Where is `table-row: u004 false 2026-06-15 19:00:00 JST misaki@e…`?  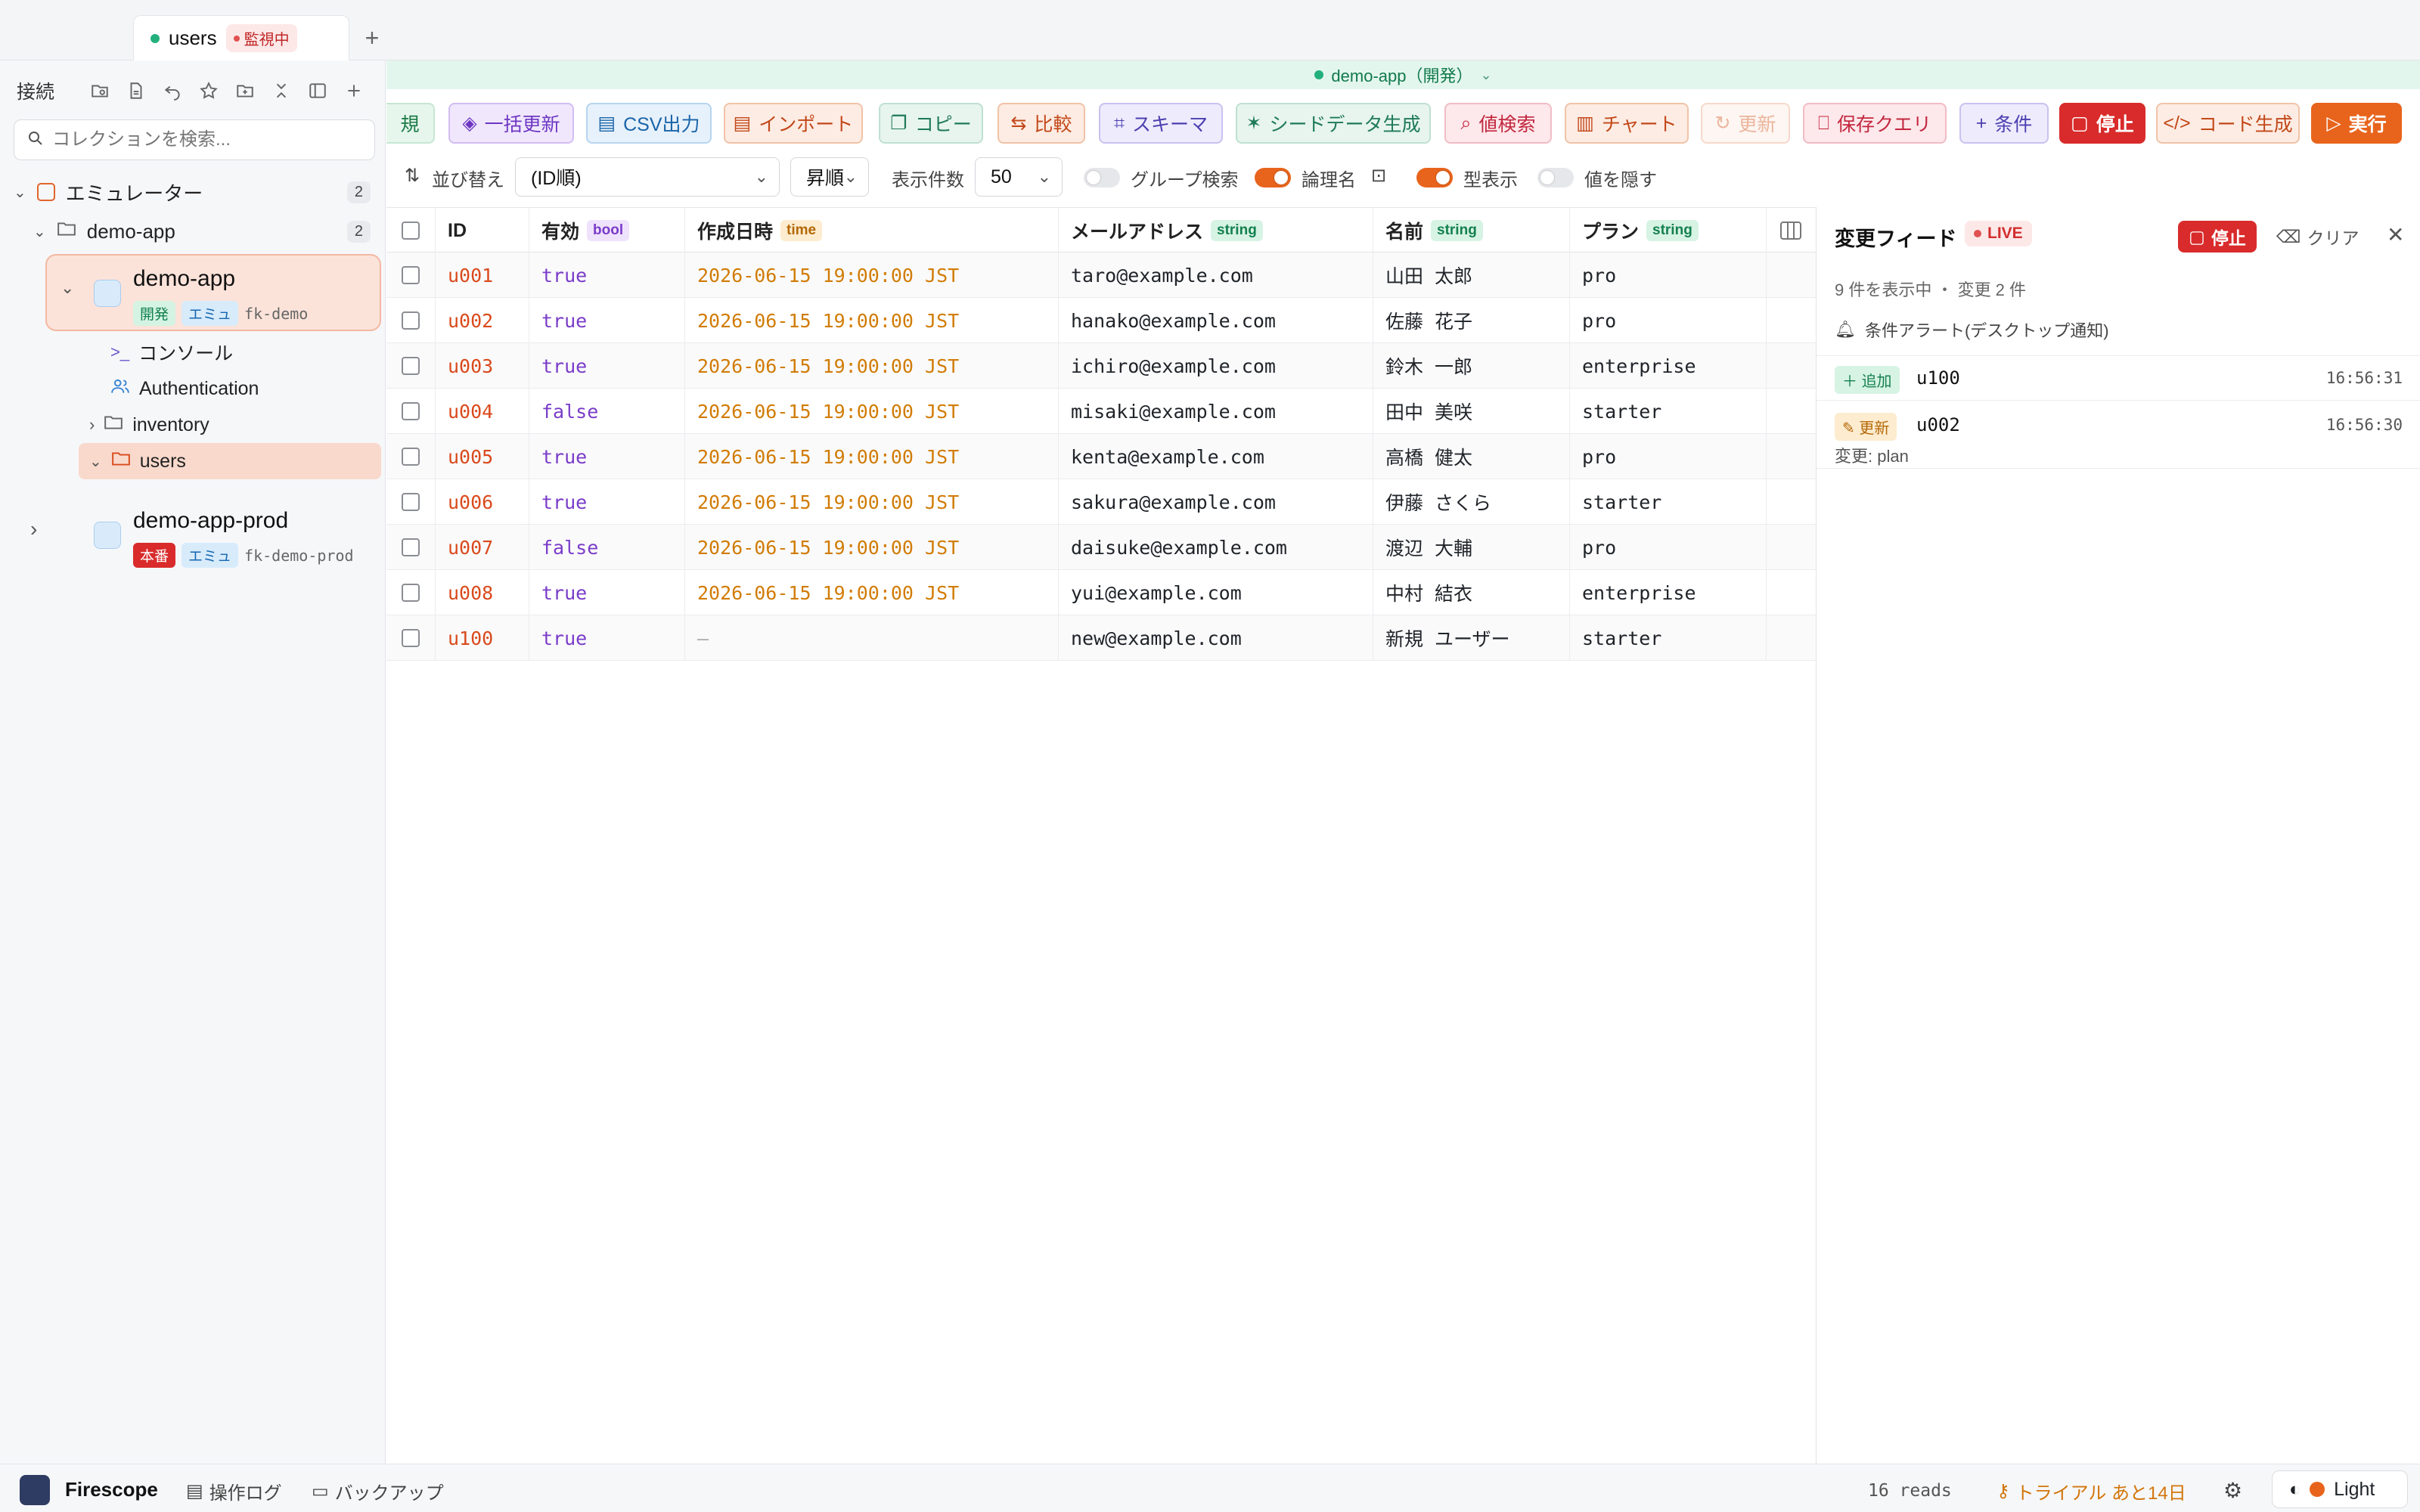
table-row: u004 false 2026-06-15 19:00:00 JST misaki@e… is located at coordinates (1101, 411).